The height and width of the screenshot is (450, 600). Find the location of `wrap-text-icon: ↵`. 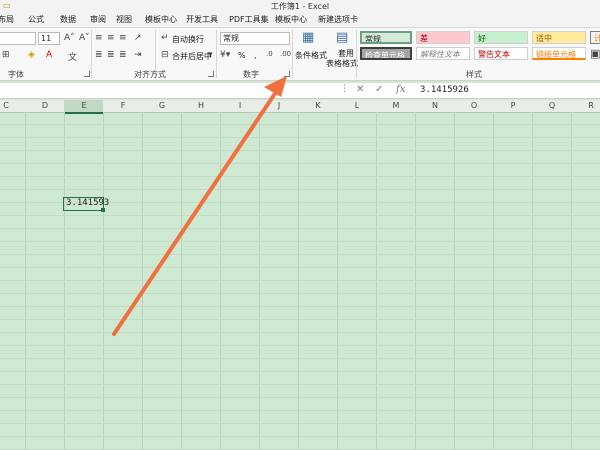

wrap-text-icon: ↵ is located at coordinates (165, 38).